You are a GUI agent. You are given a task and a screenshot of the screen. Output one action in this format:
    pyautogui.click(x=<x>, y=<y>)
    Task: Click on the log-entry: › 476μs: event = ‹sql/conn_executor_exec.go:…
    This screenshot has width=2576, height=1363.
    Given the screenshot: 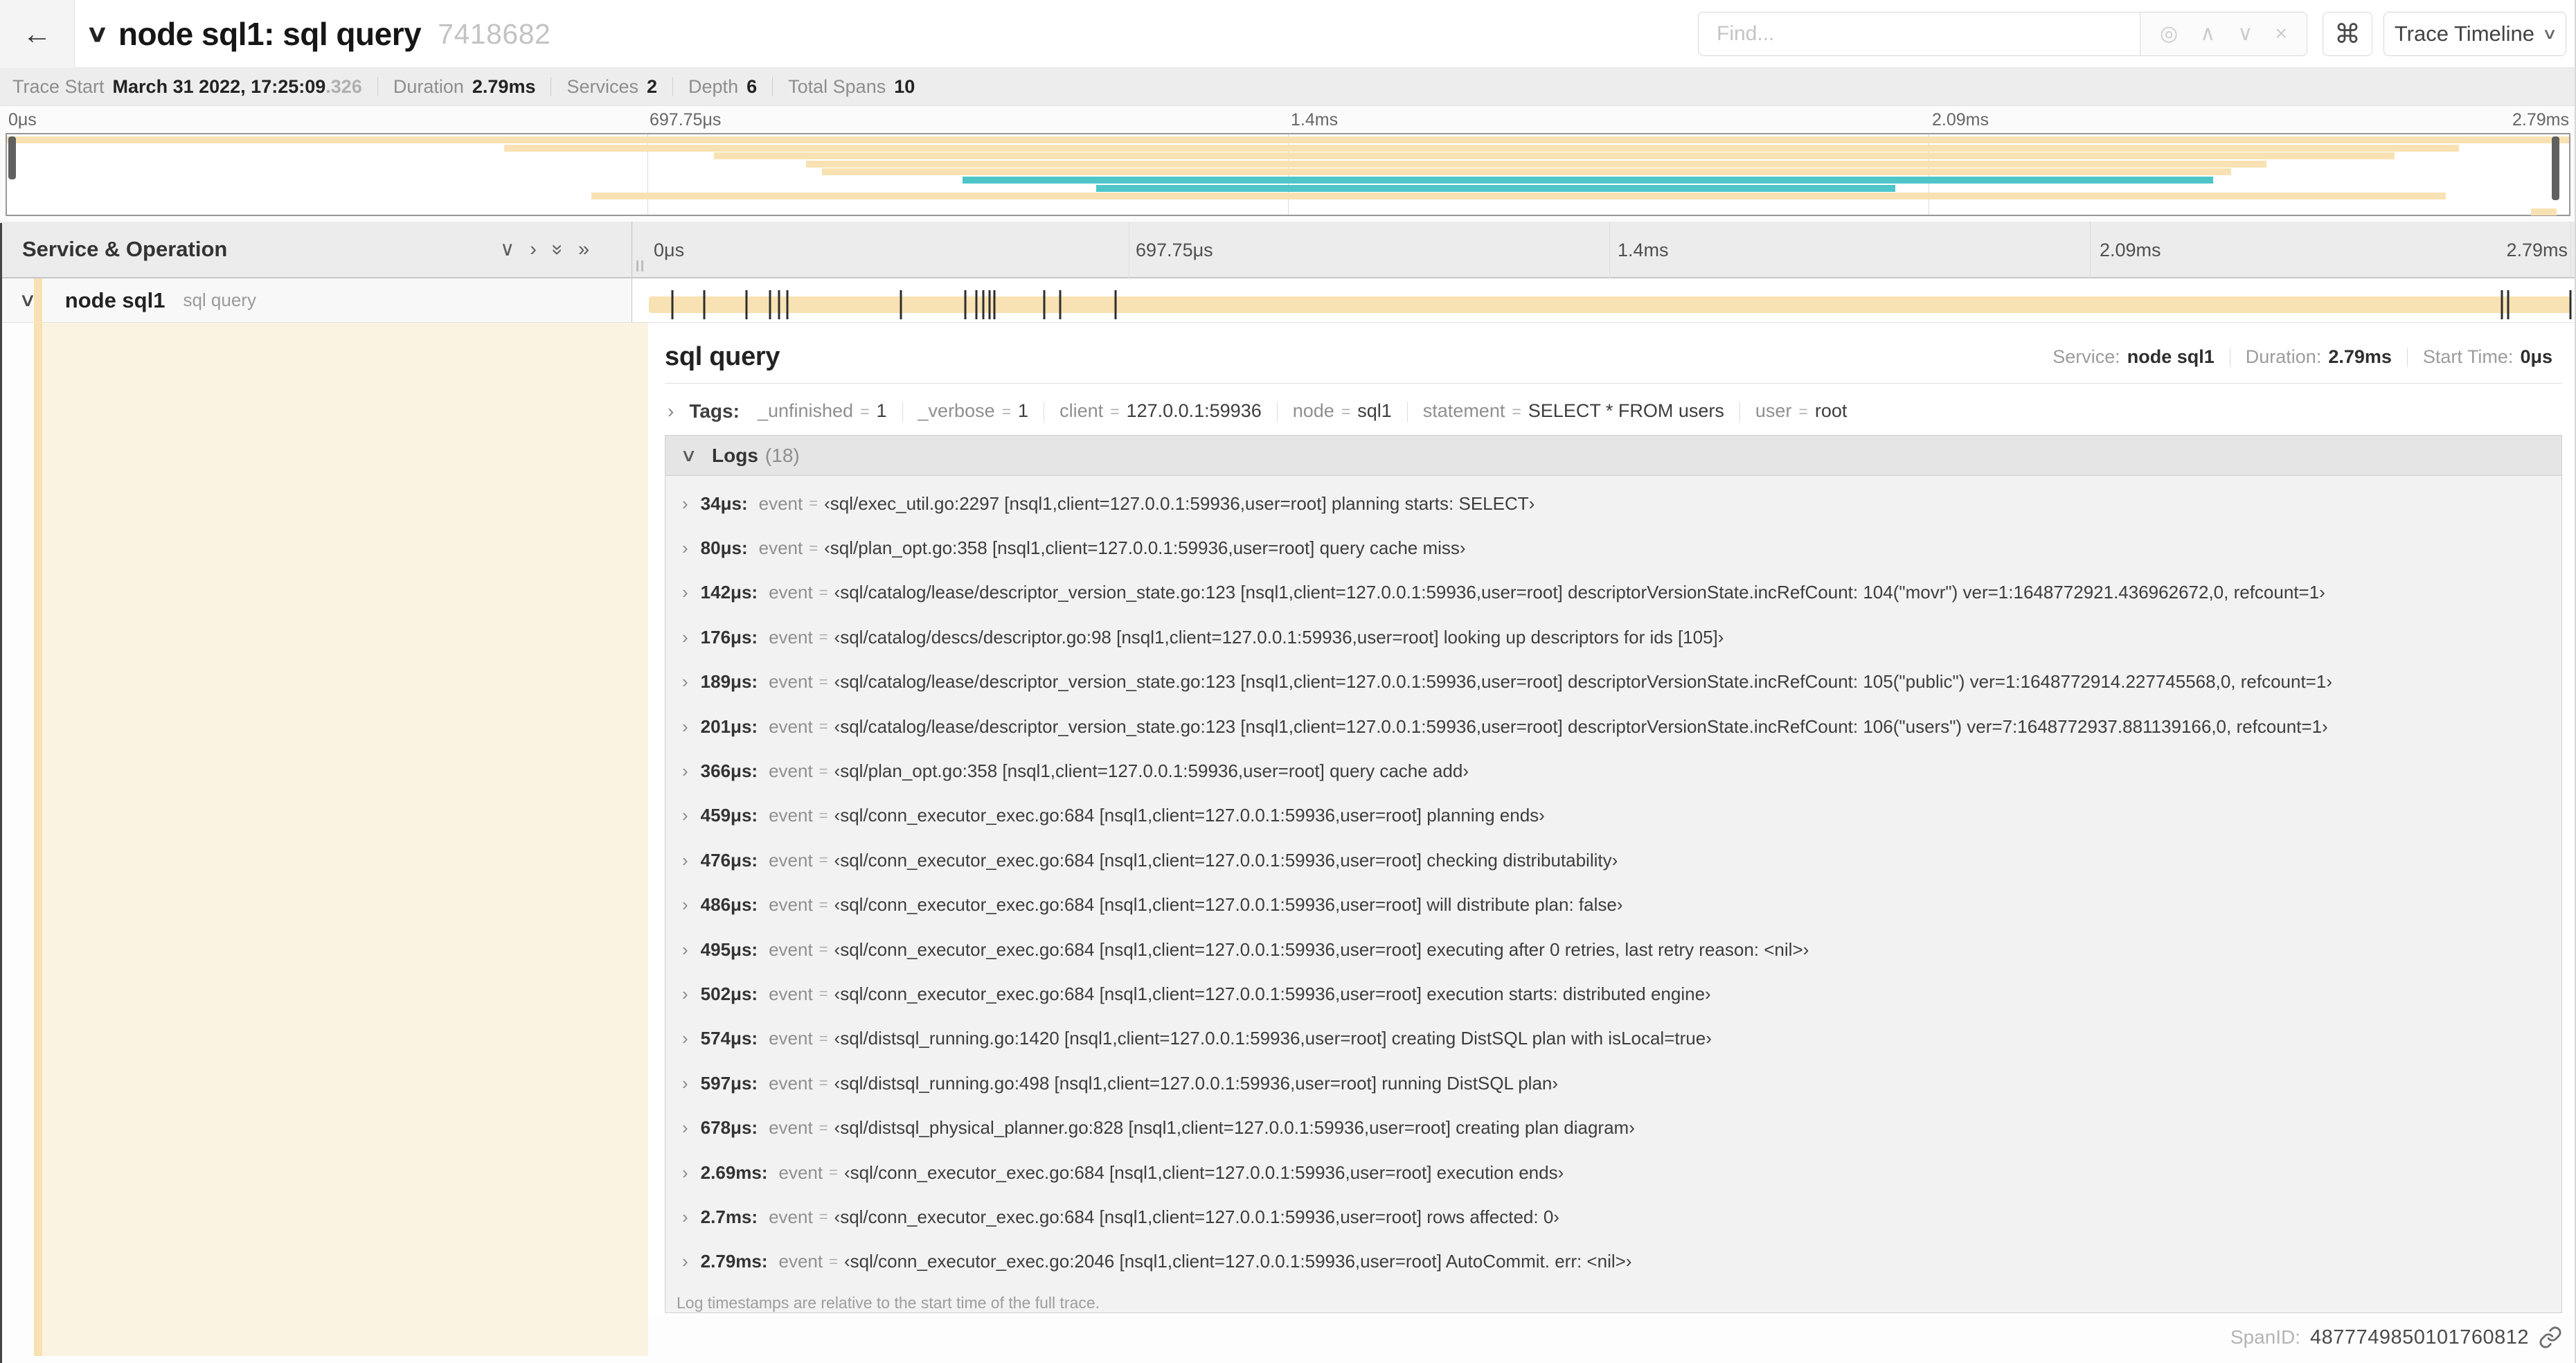 What is the action you would take?
    pyautogui.click(x=1613, y=860)
    